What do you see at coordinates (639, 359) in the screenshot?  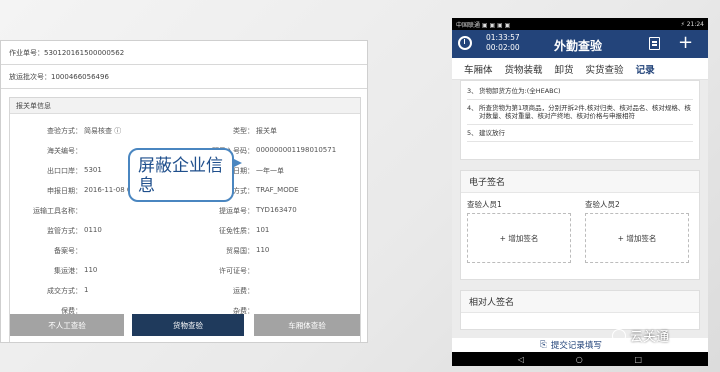 I see `recent-apps-icon: □` at bounding box center [639, 359].